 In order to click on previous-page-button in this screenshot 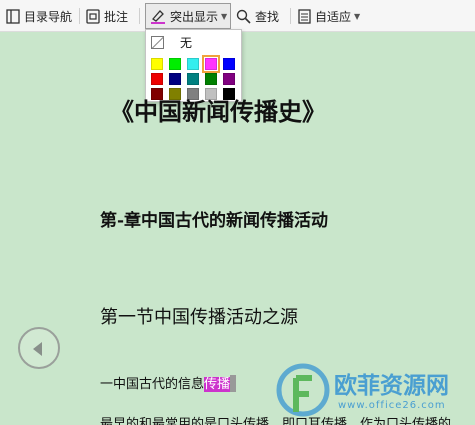, I will do `click(39, 348)`.